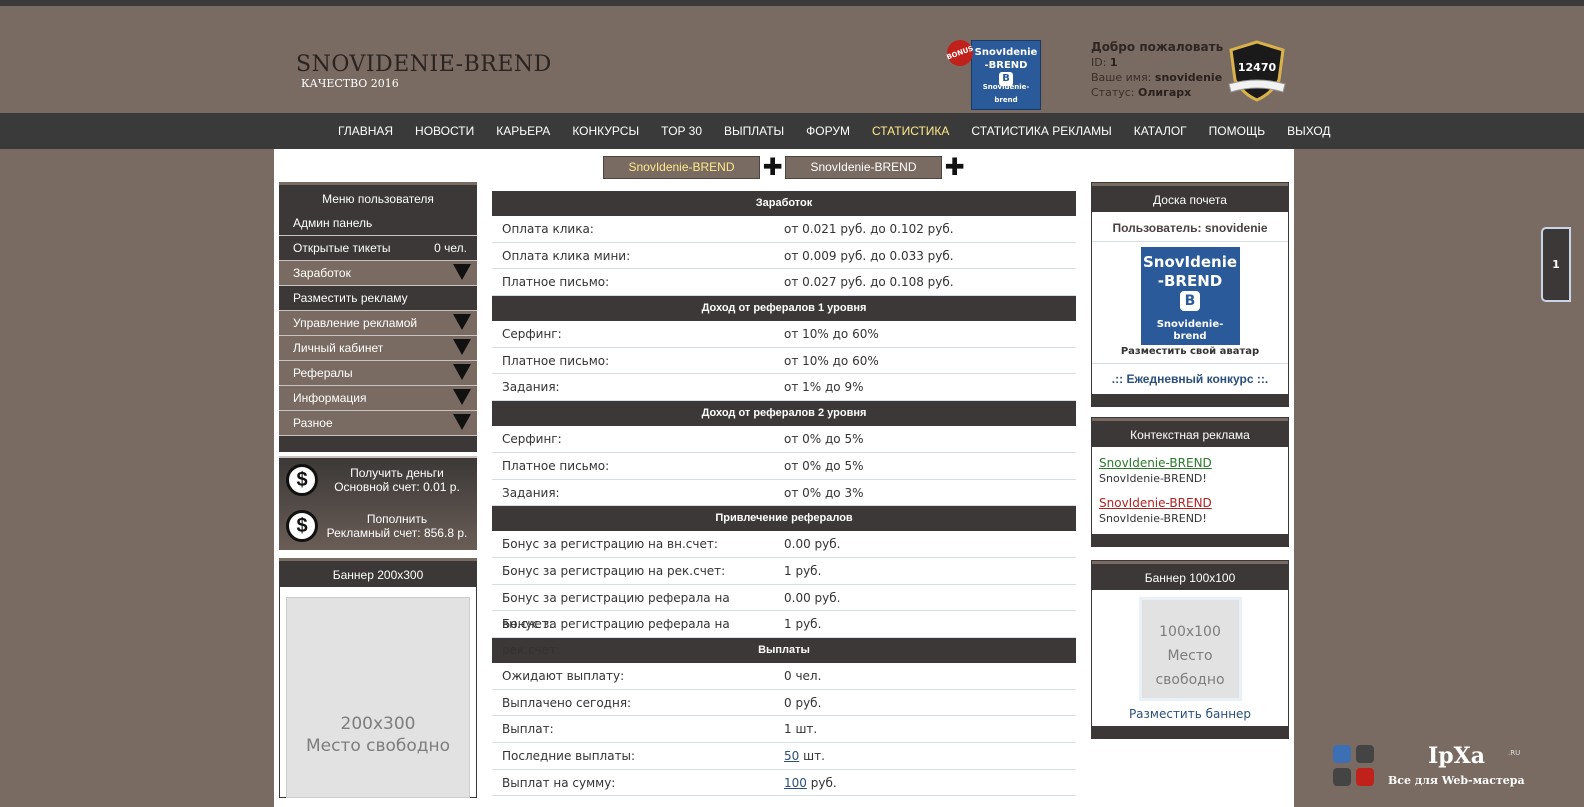 The image size is (1584, 807). I want to click on nav-career: КАРЬЕРА, so click(523, 131).